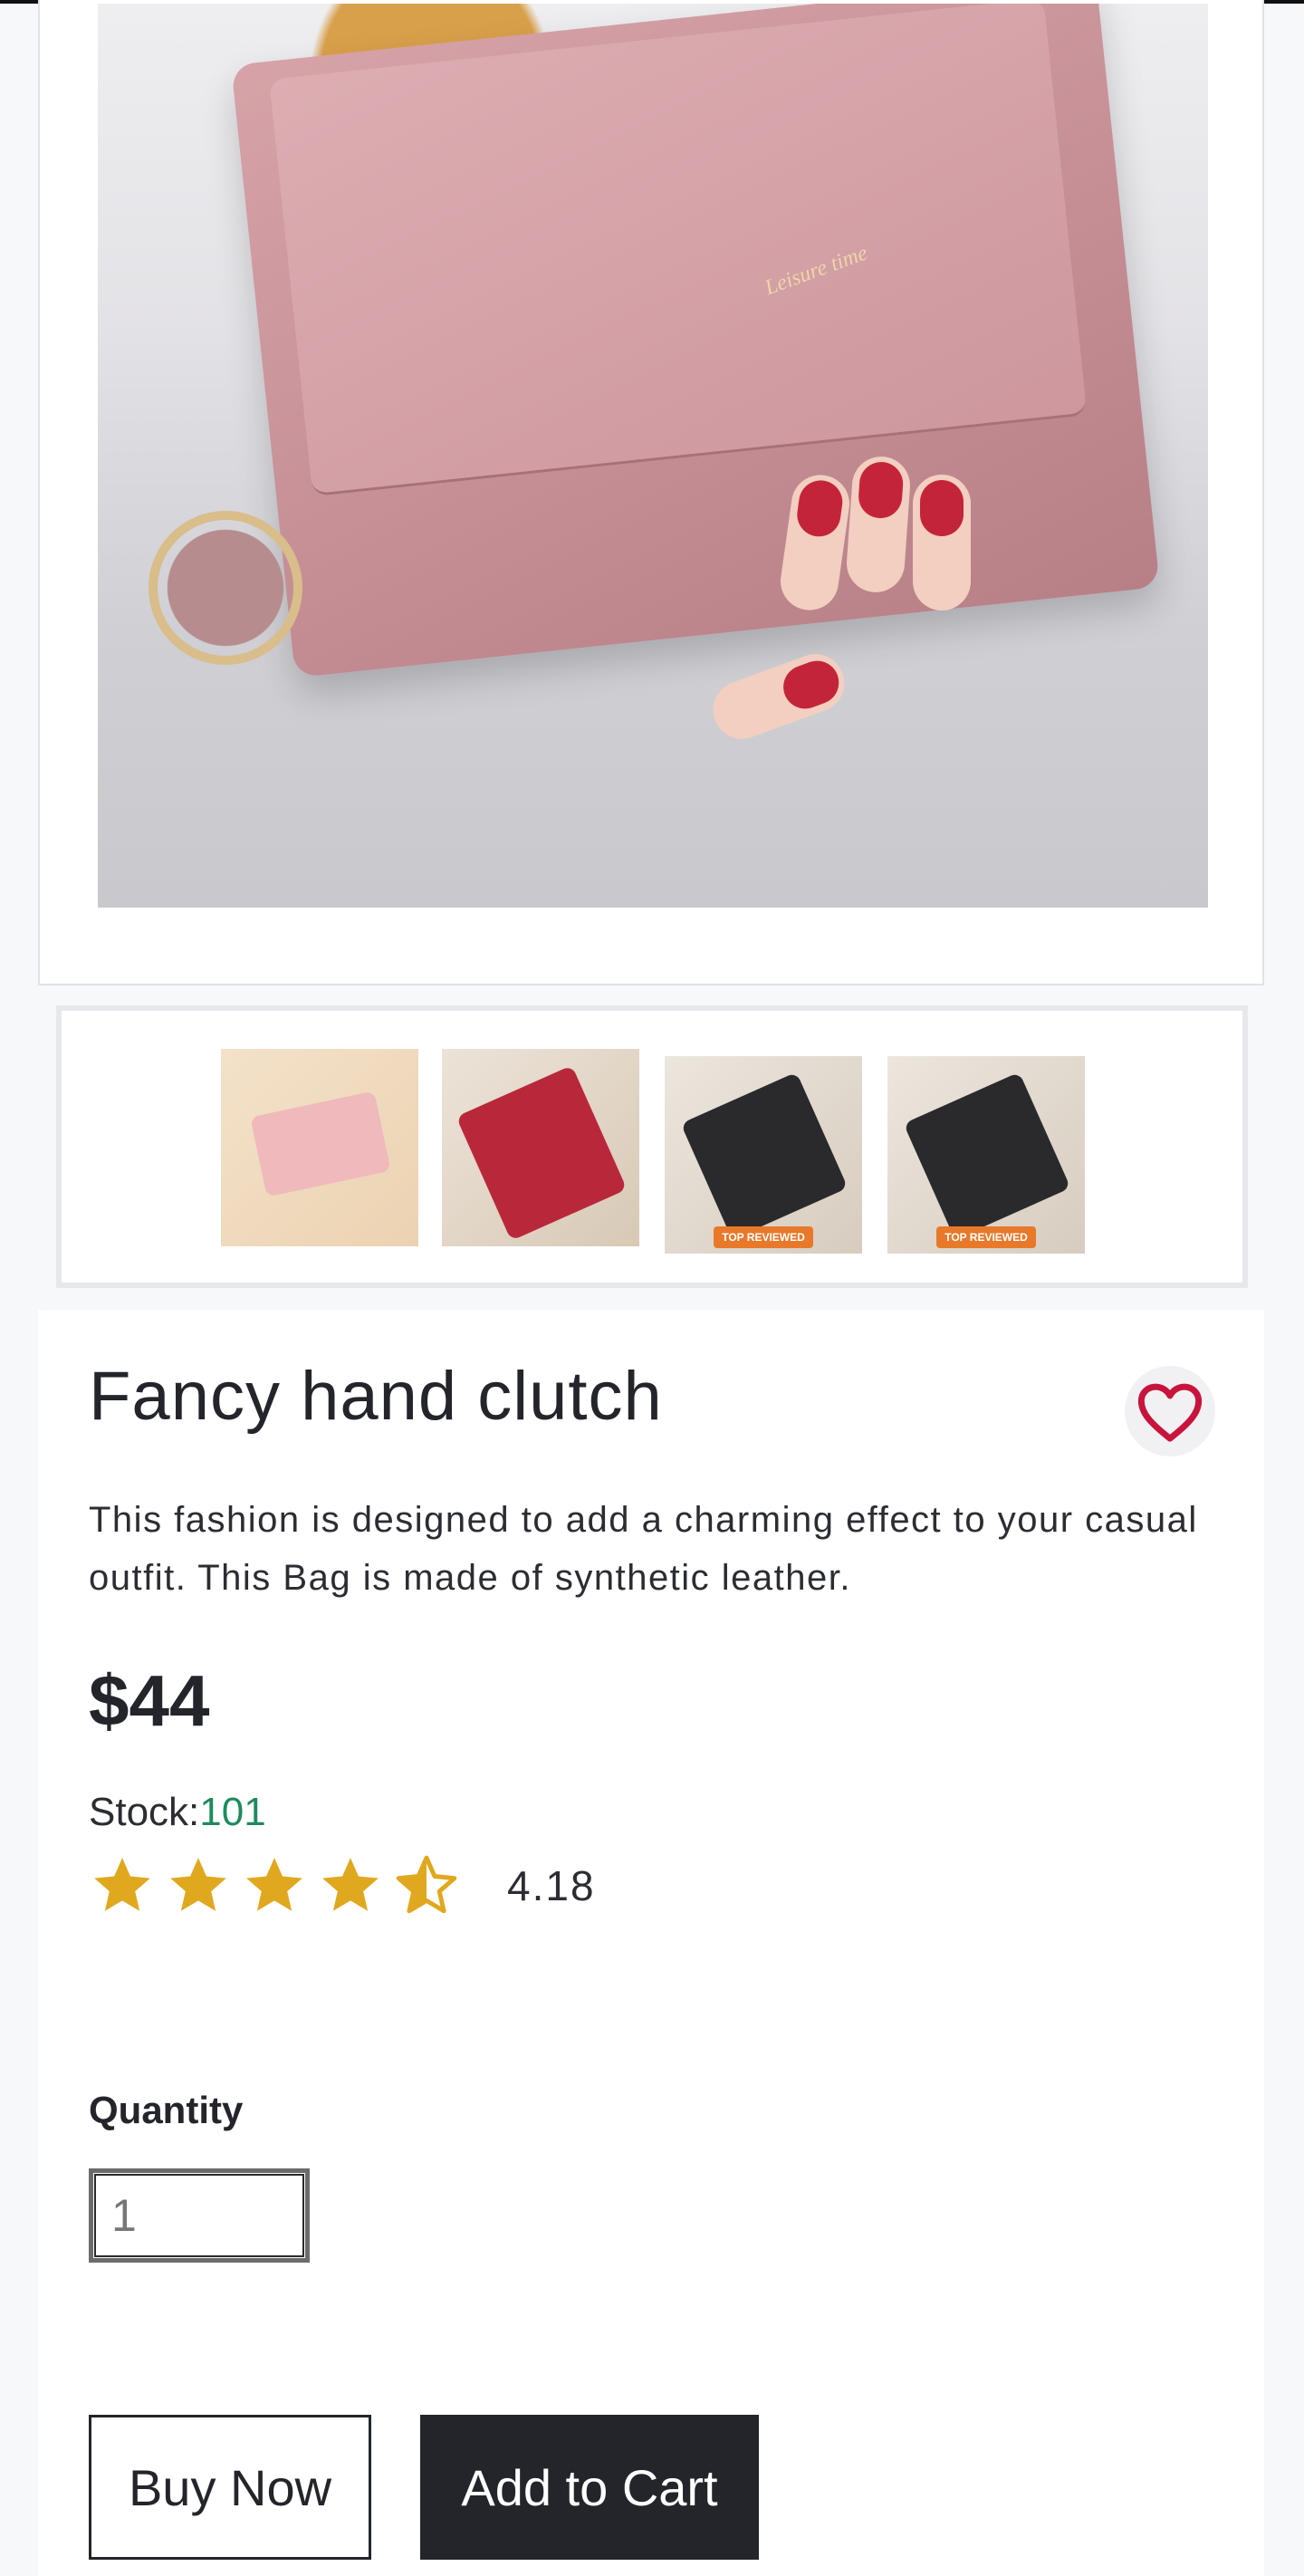 The height and width of the screenshot is (2576, 1304). I want to click on heart-icon, so click(1170, 1412).